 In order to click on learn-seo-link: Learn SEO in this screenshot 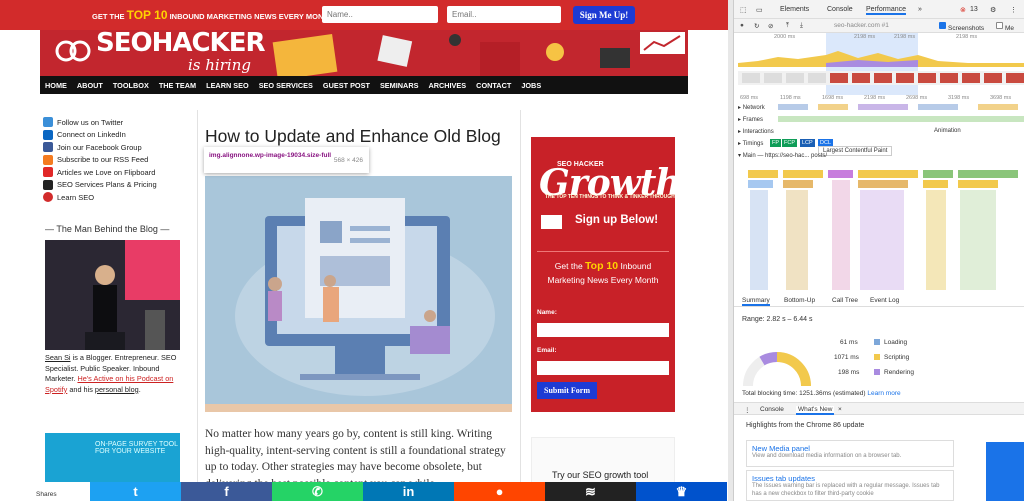, I will do `click(118, 197)`.